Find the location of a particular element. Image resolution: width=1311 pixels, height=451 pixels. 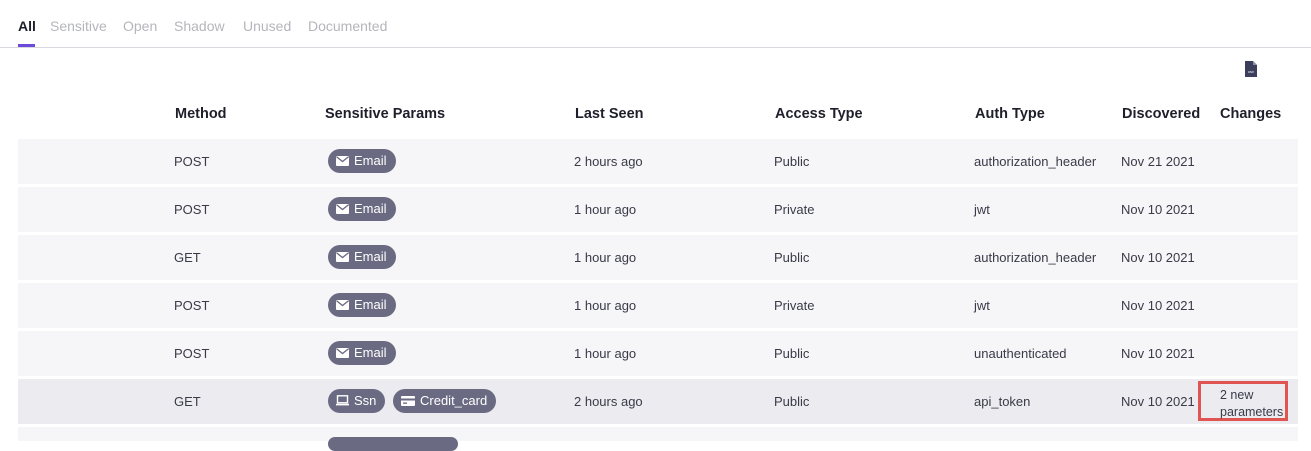

active-tab-indicator is located at coordinates (26, 45).